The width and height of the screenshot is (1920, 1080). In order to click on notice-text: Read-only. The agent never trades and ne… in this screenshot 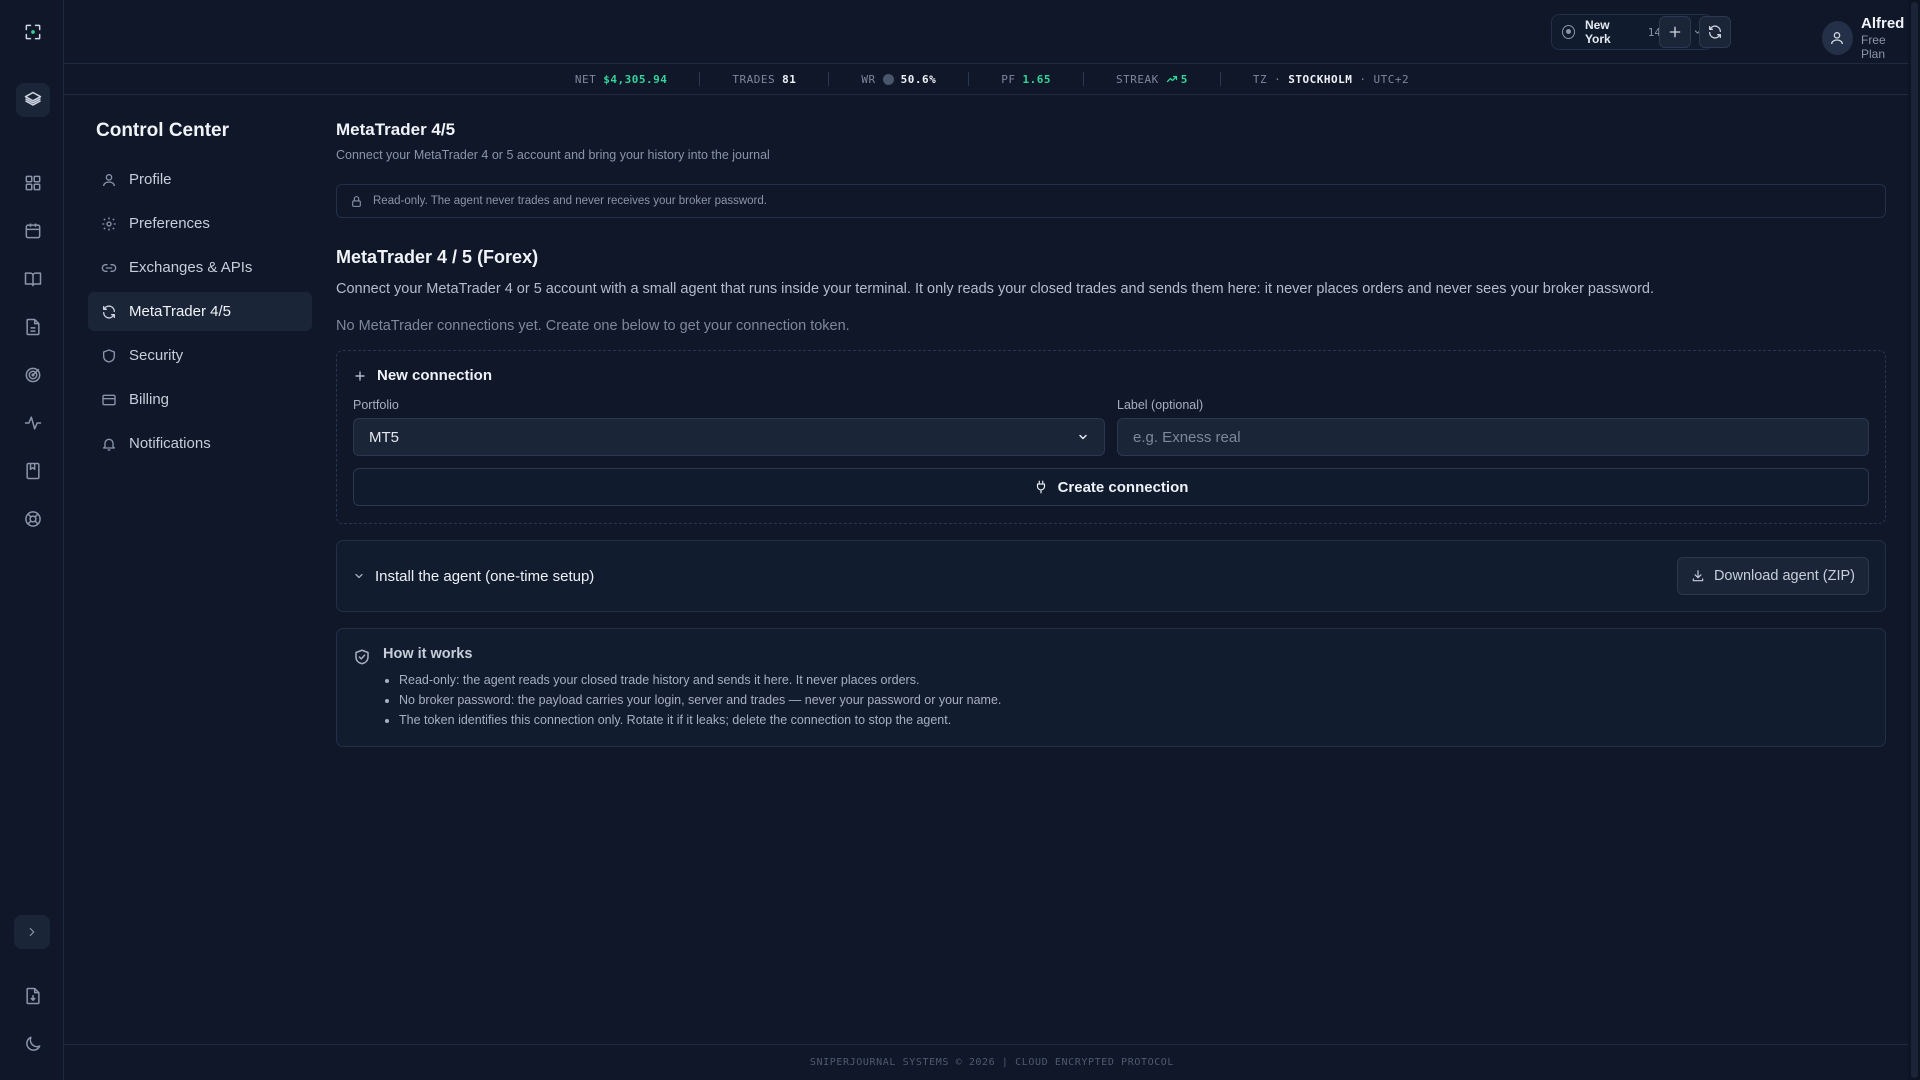, I will do `click(570, 201)`.